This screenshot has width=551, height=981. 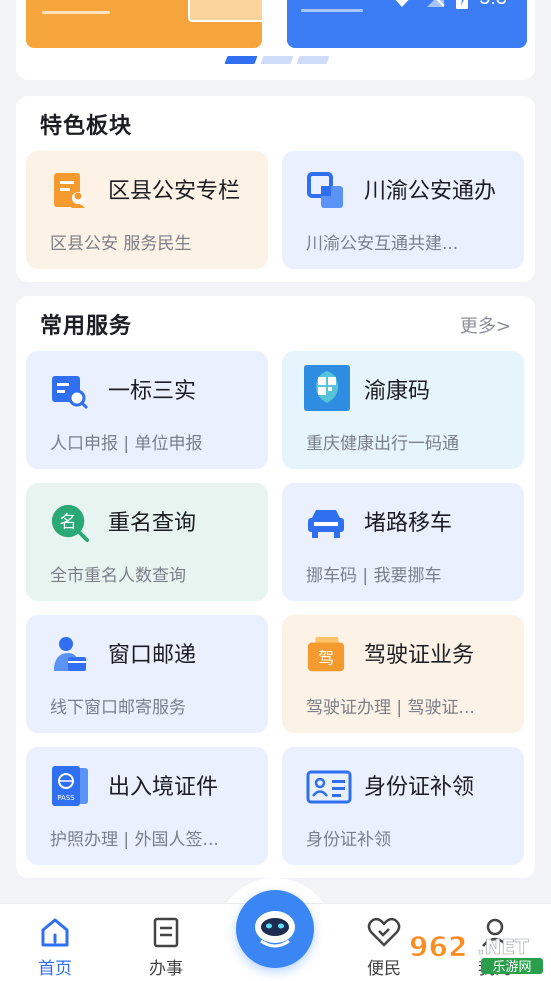 What do you see at coordinates (397, 391) in the screenshot?
I see `tile-name: 渝康码` at bounding box center [397, 391].